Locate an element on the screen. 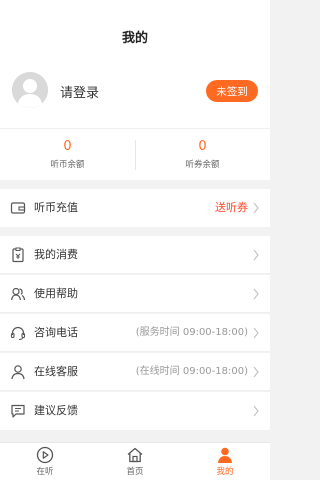  tab-listening: 在听 is located at coordinates (45, 462).